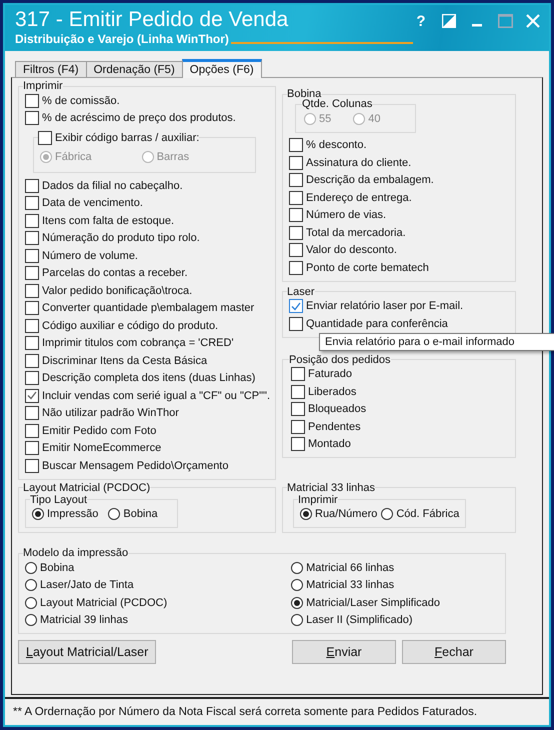  What do you see at coordinates (344, 652) in the screenshot?
I see `action-button: Enviar` at bounding box center [344, 652].